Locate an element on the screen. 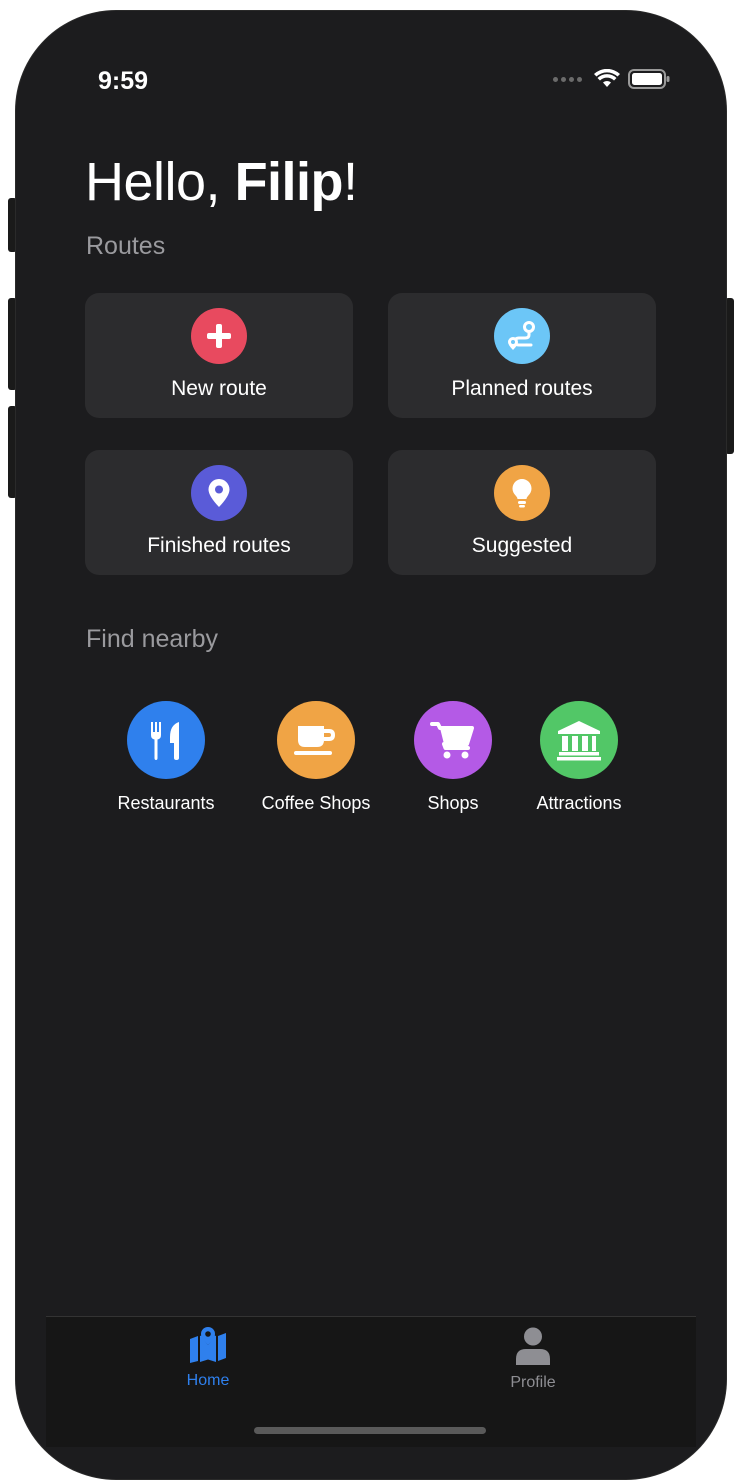  landmark-icon is located at coordinates (579, 740).